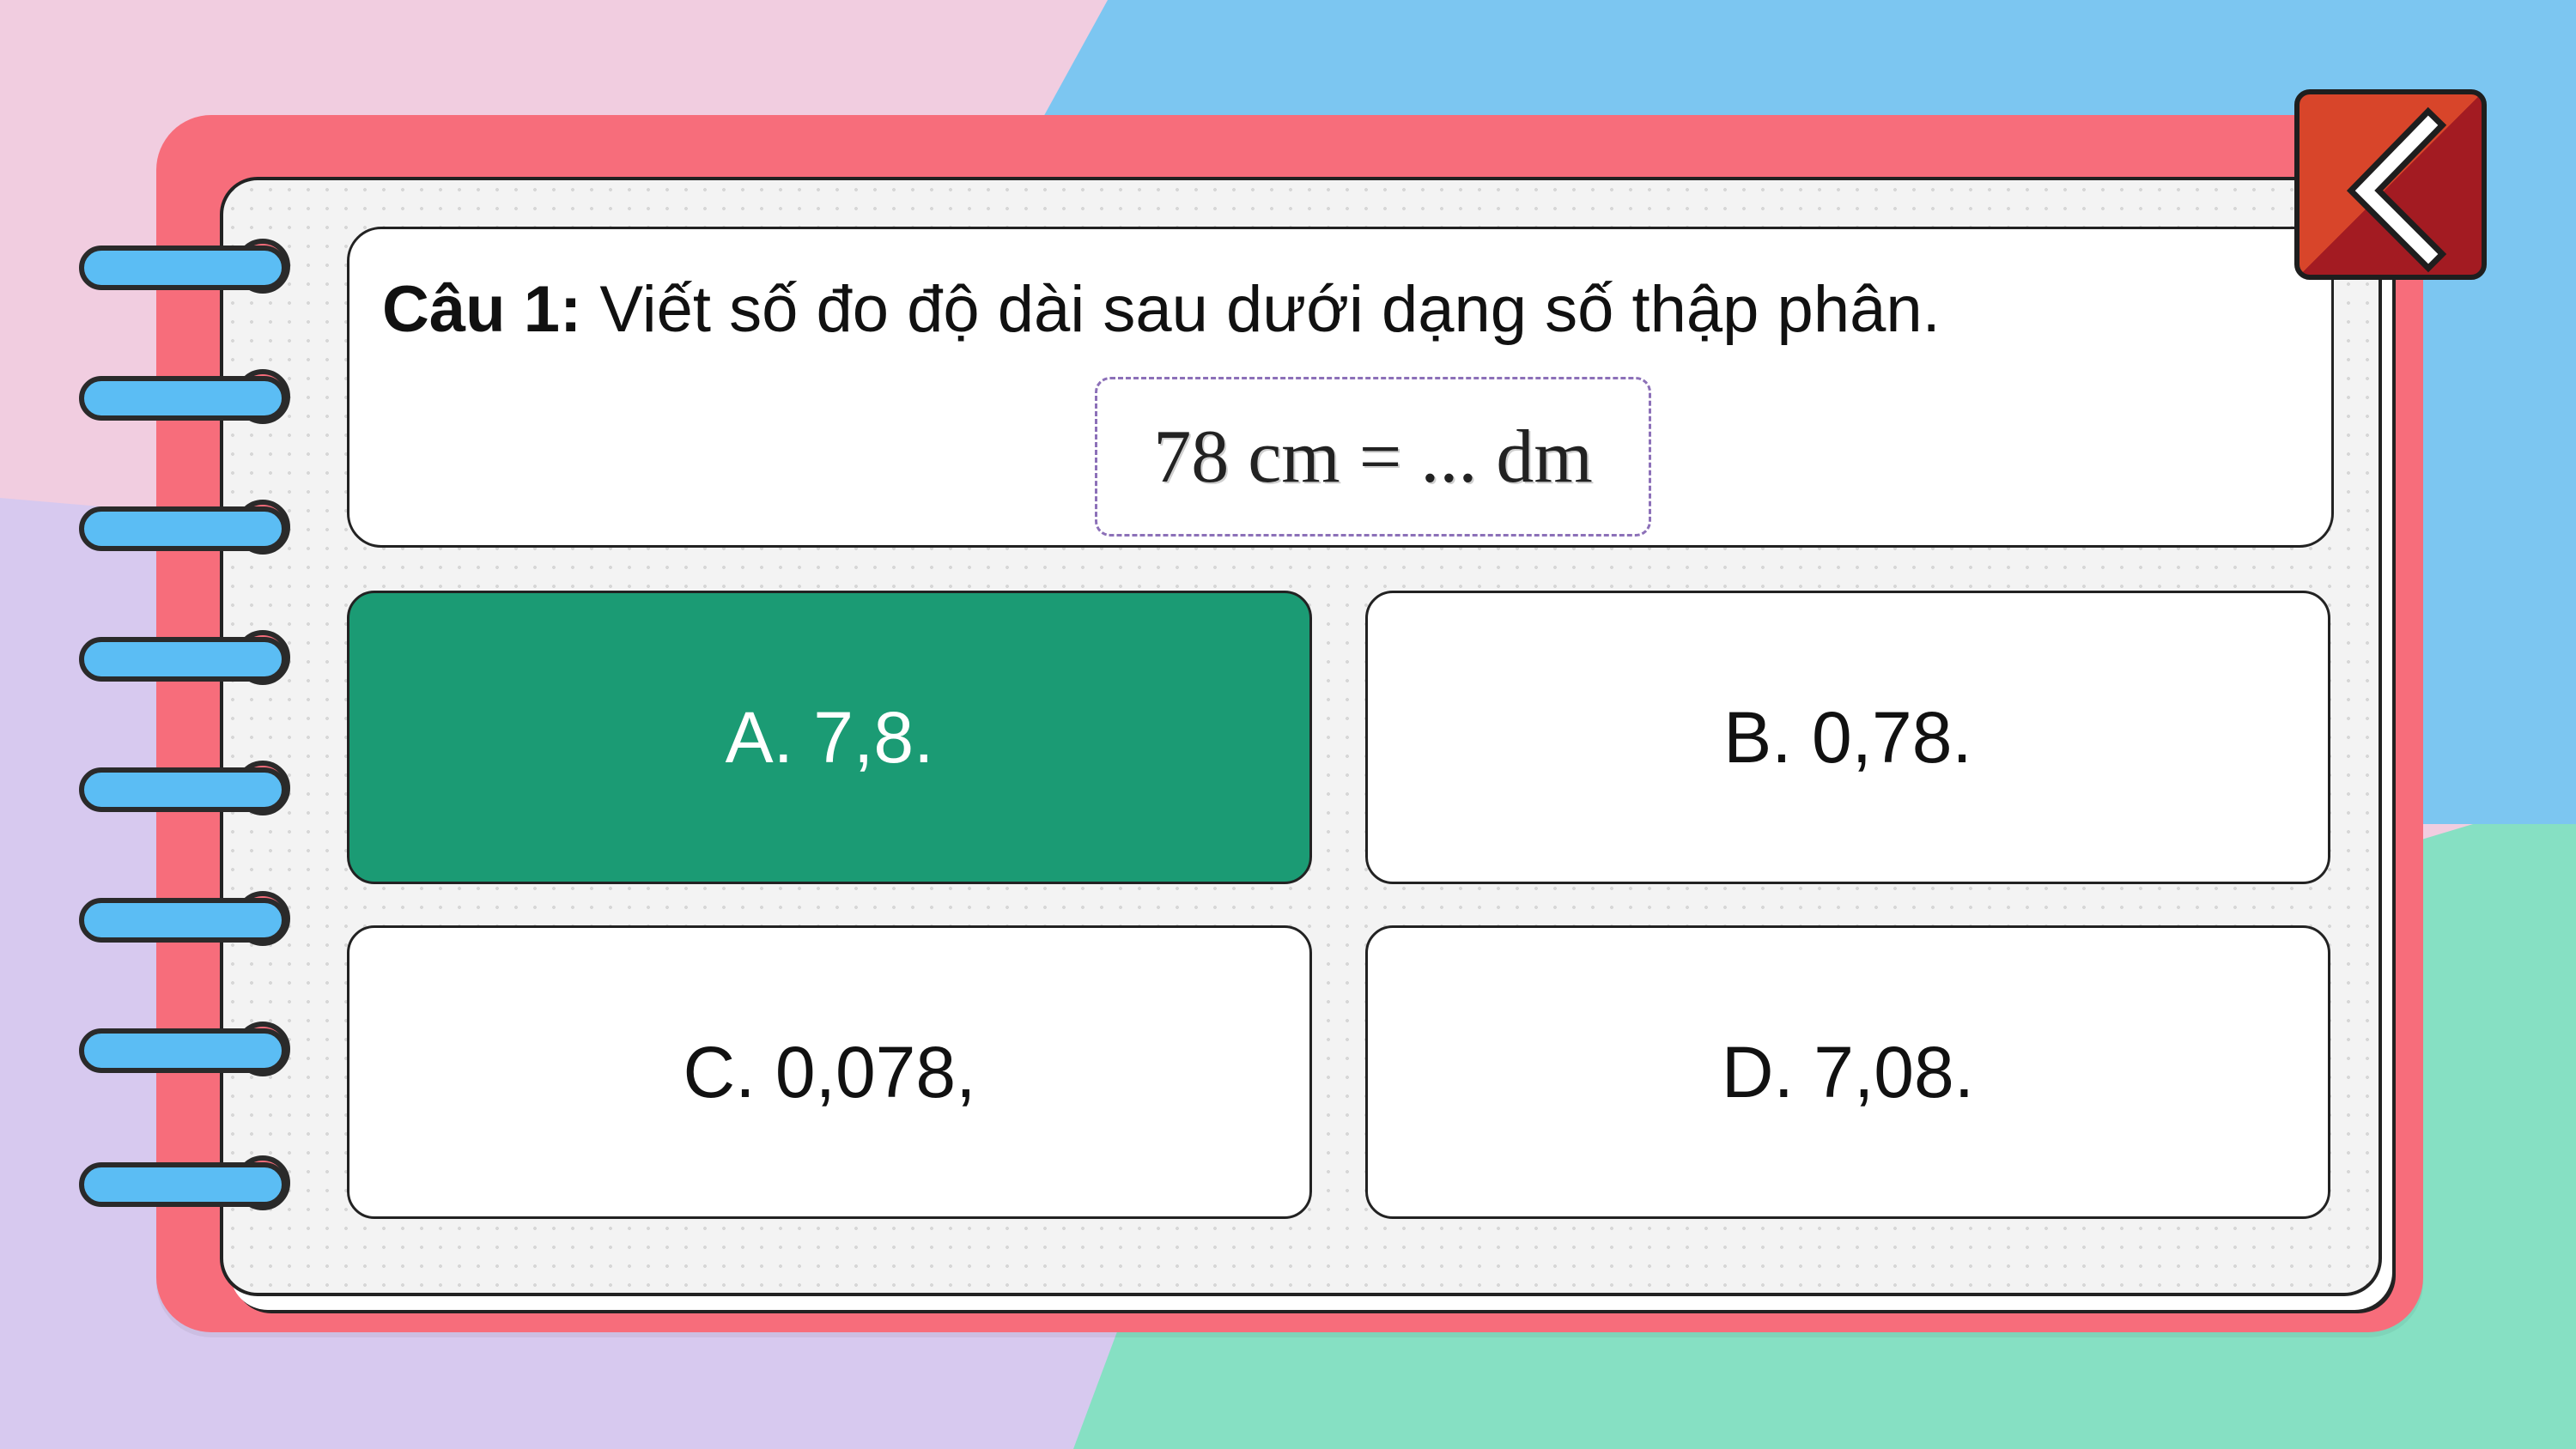 This screenshot has height=1449, width=2576. I want to click on answer-option-b: B. 0,78., so click(1848, 737).